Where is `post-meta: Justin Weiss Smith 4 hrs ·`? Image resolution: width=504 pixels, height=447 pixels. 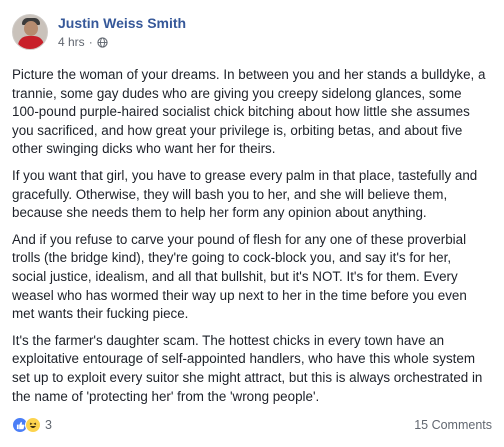
post-meta: Justin Weiss Smith 4 hrs · is located at coordinates (122, 32).